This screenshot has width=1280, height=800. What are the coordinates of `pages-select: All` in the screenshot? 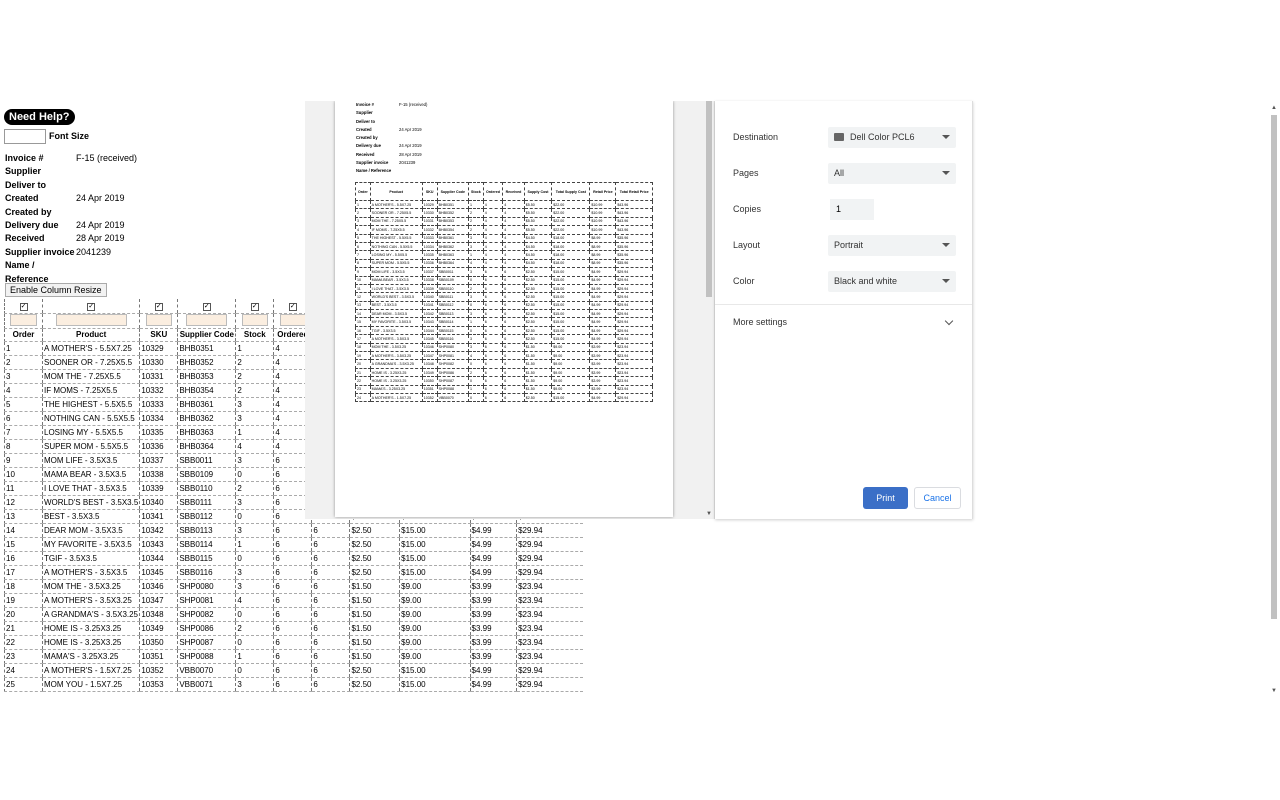 It's located at (892, 173).